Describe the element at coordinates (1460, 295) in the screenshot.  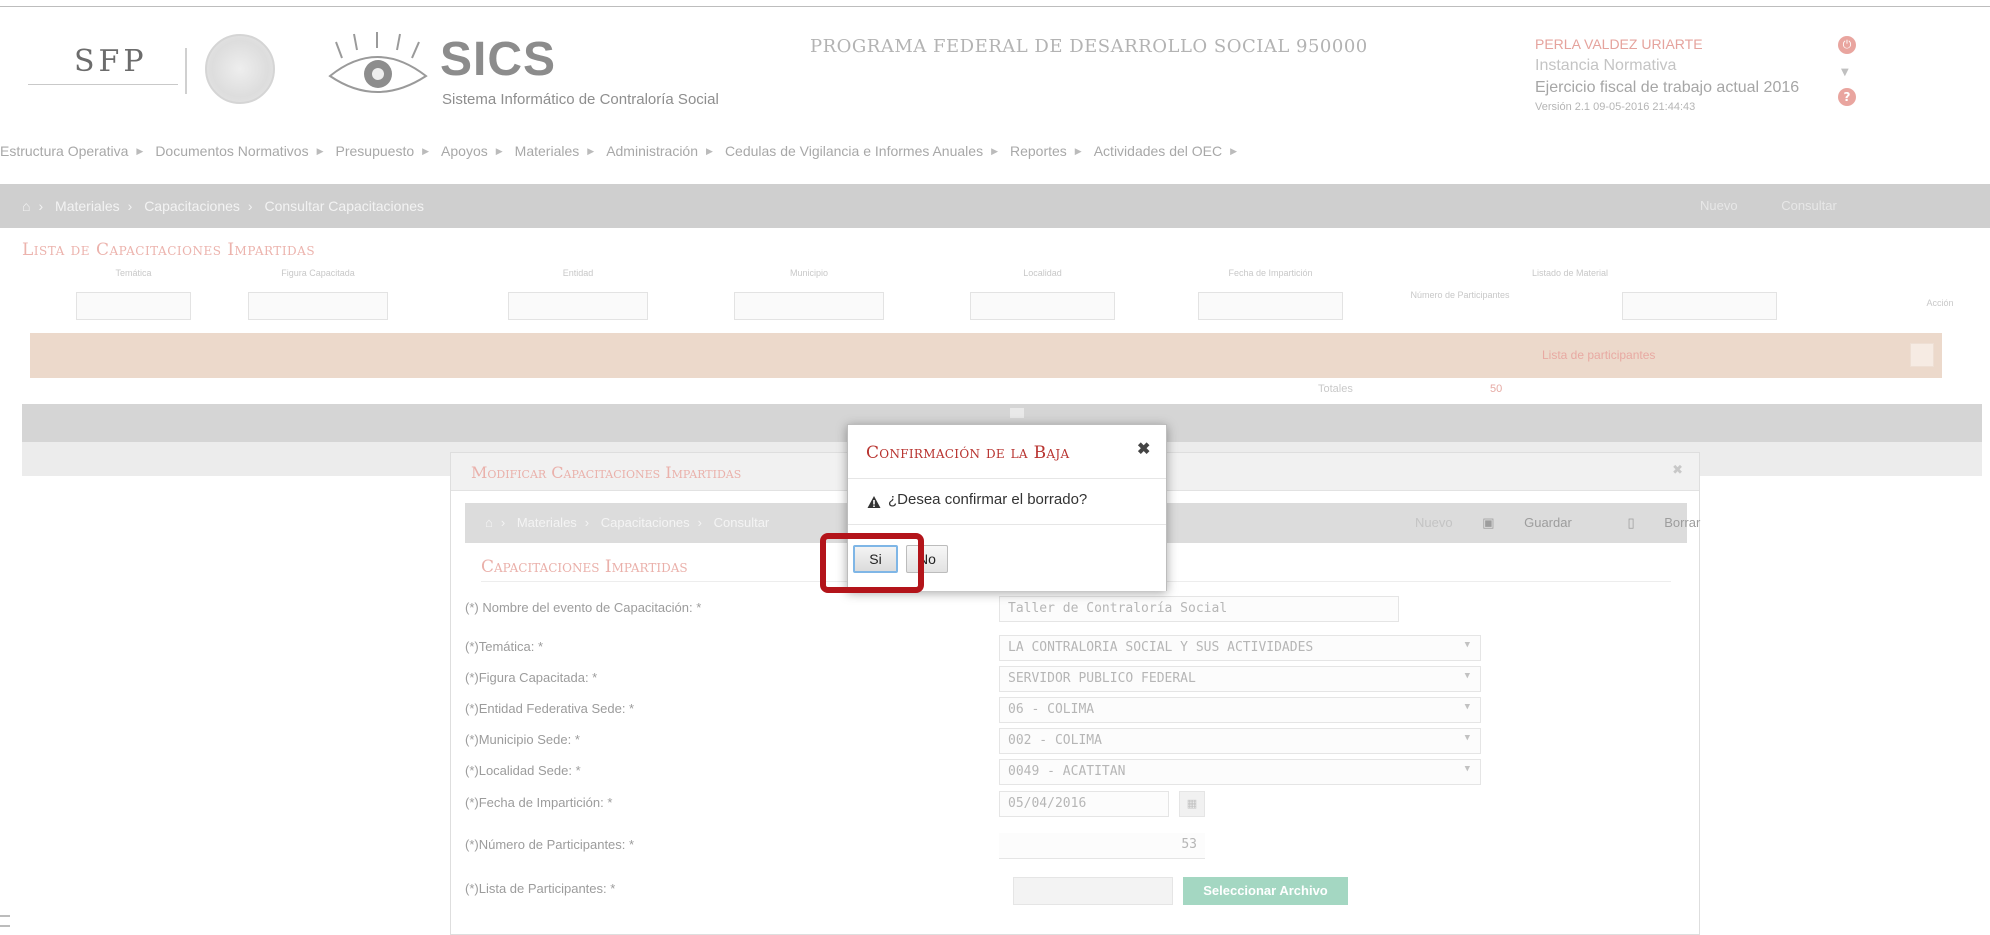
I see `column-header: Número de Participantes` at that location.